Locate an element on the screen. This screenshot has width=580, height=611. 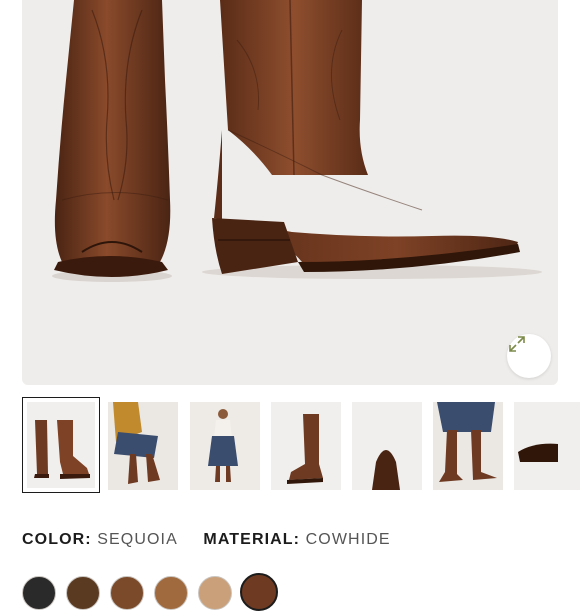
thumbnail-image is located at coordinates (61, 445).